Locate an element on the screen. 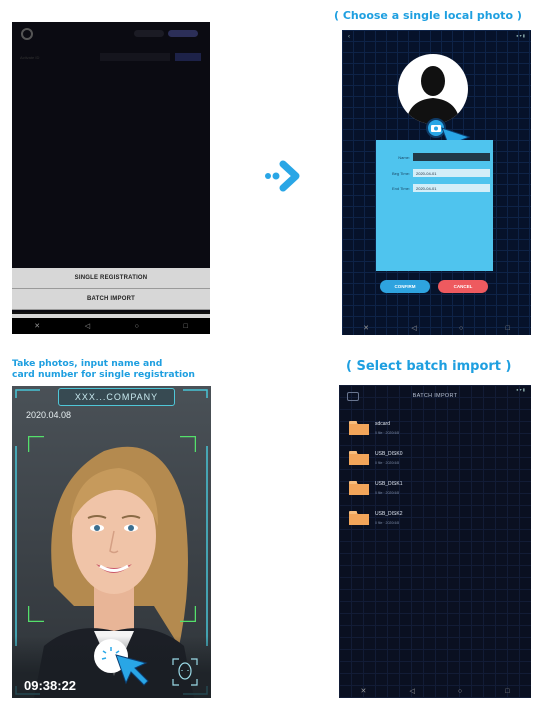 The width and height of the screenshot is (540, 702). folder-name: USB_DISK0 is located at coordinates (389, 454).